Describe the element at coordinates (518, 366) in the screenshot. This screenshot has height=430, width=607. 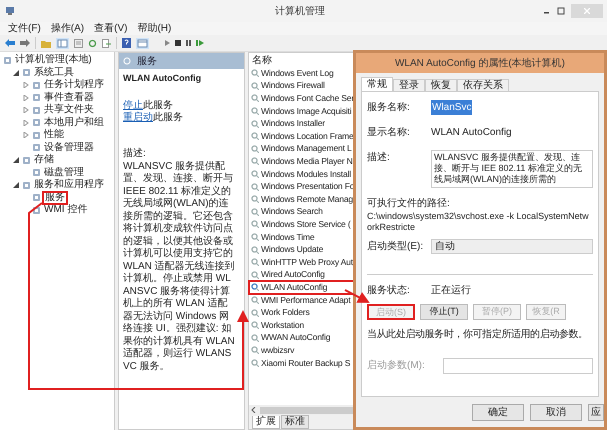
I see `parameters-field` at that location.